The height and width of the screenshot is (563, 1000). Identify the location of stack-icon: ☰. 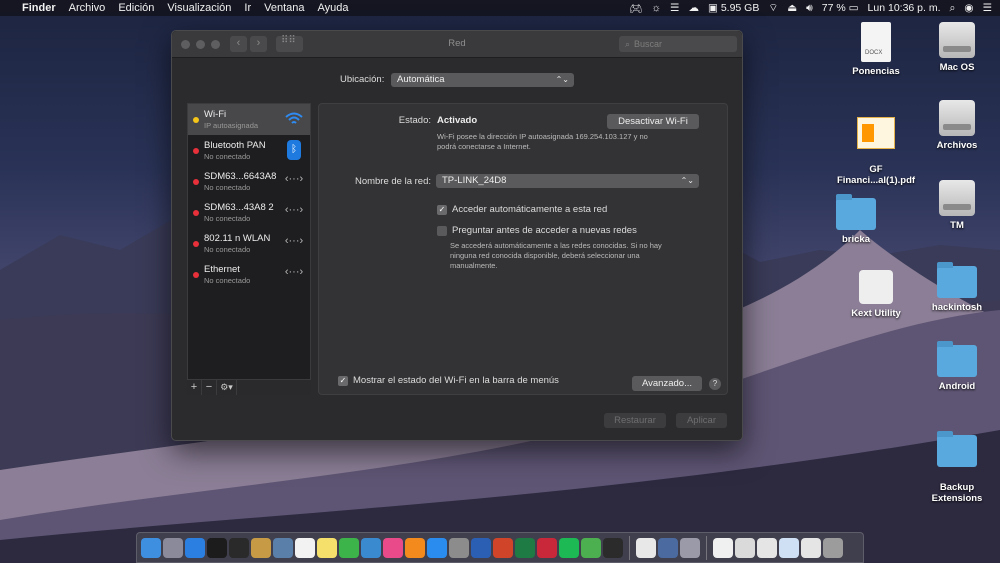
(674, 8).